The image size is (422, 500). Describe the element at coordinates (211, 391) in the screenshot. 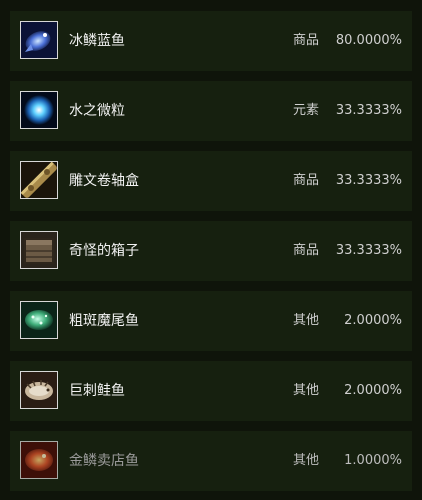

I see `loot-row: 巨刺鲑鱼 其他 2.0000%` at that location.